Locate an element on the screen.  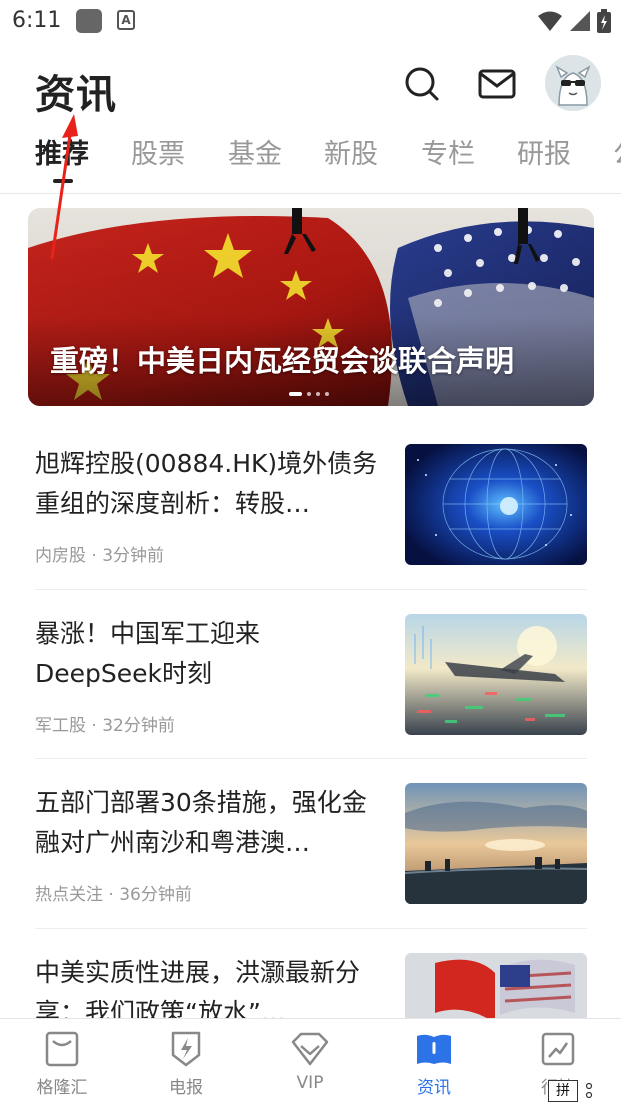
news-item: 五部门部署30条措施，强化金融对广州南沙和粤港澳… 热点关注 · 36分钟前 is located at coordinates (311, 848).